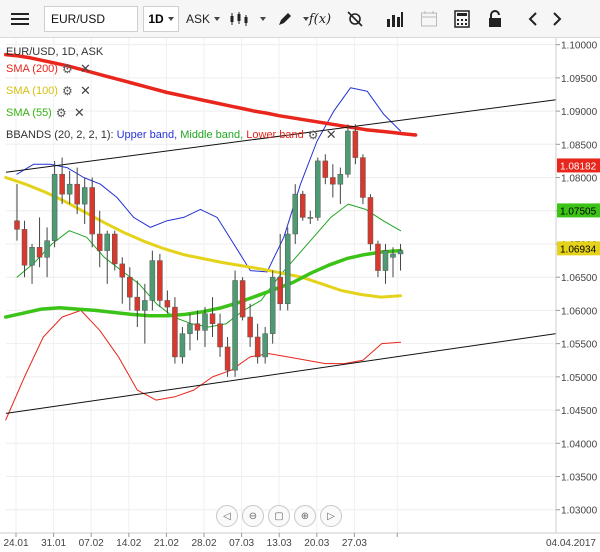 The width and height of the screenshot is (600, 552). I want to click on legend-sma200: SMA (200) ⚙ ✕, so click(172, 69).